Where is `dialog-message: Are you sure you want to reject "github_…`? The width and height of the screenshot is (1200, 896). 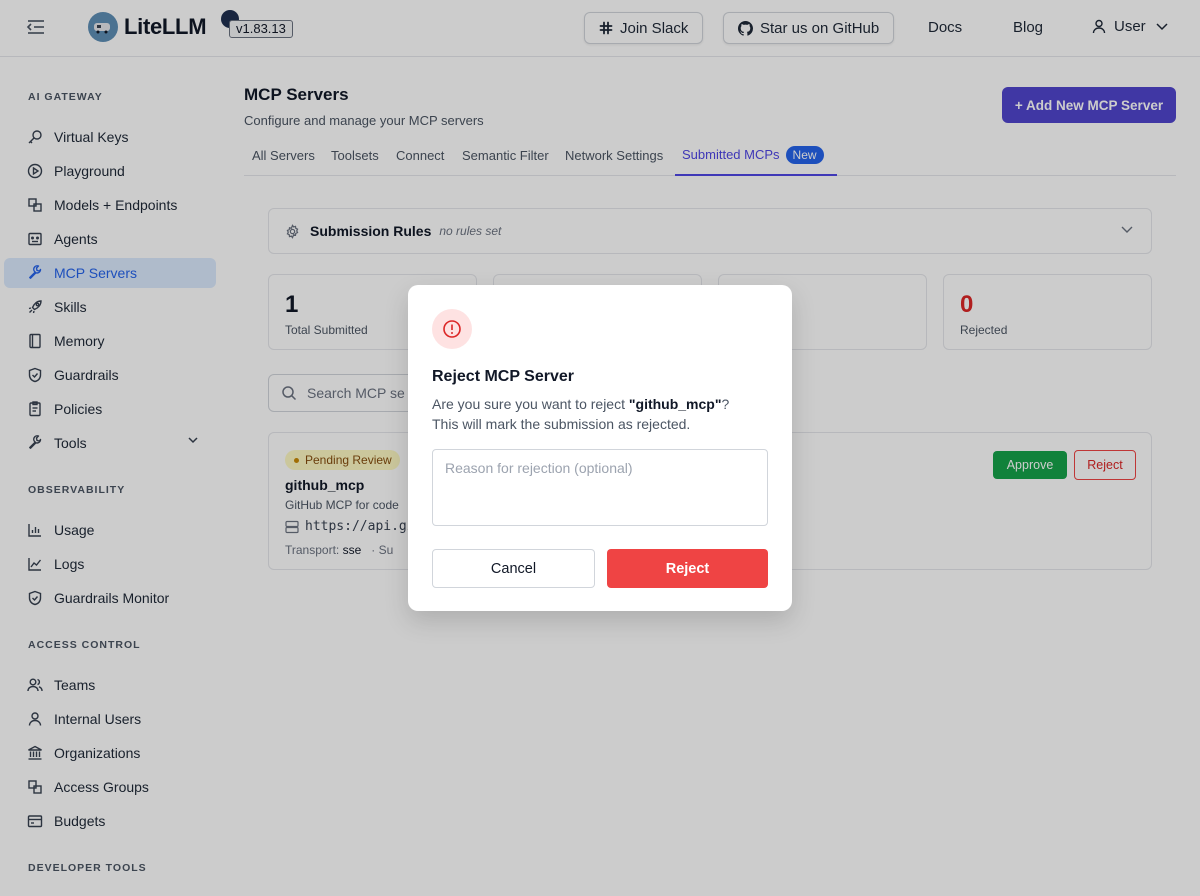
dialog-message: Are you sure you want to reject "github_… is located at coordinates (602, 414).